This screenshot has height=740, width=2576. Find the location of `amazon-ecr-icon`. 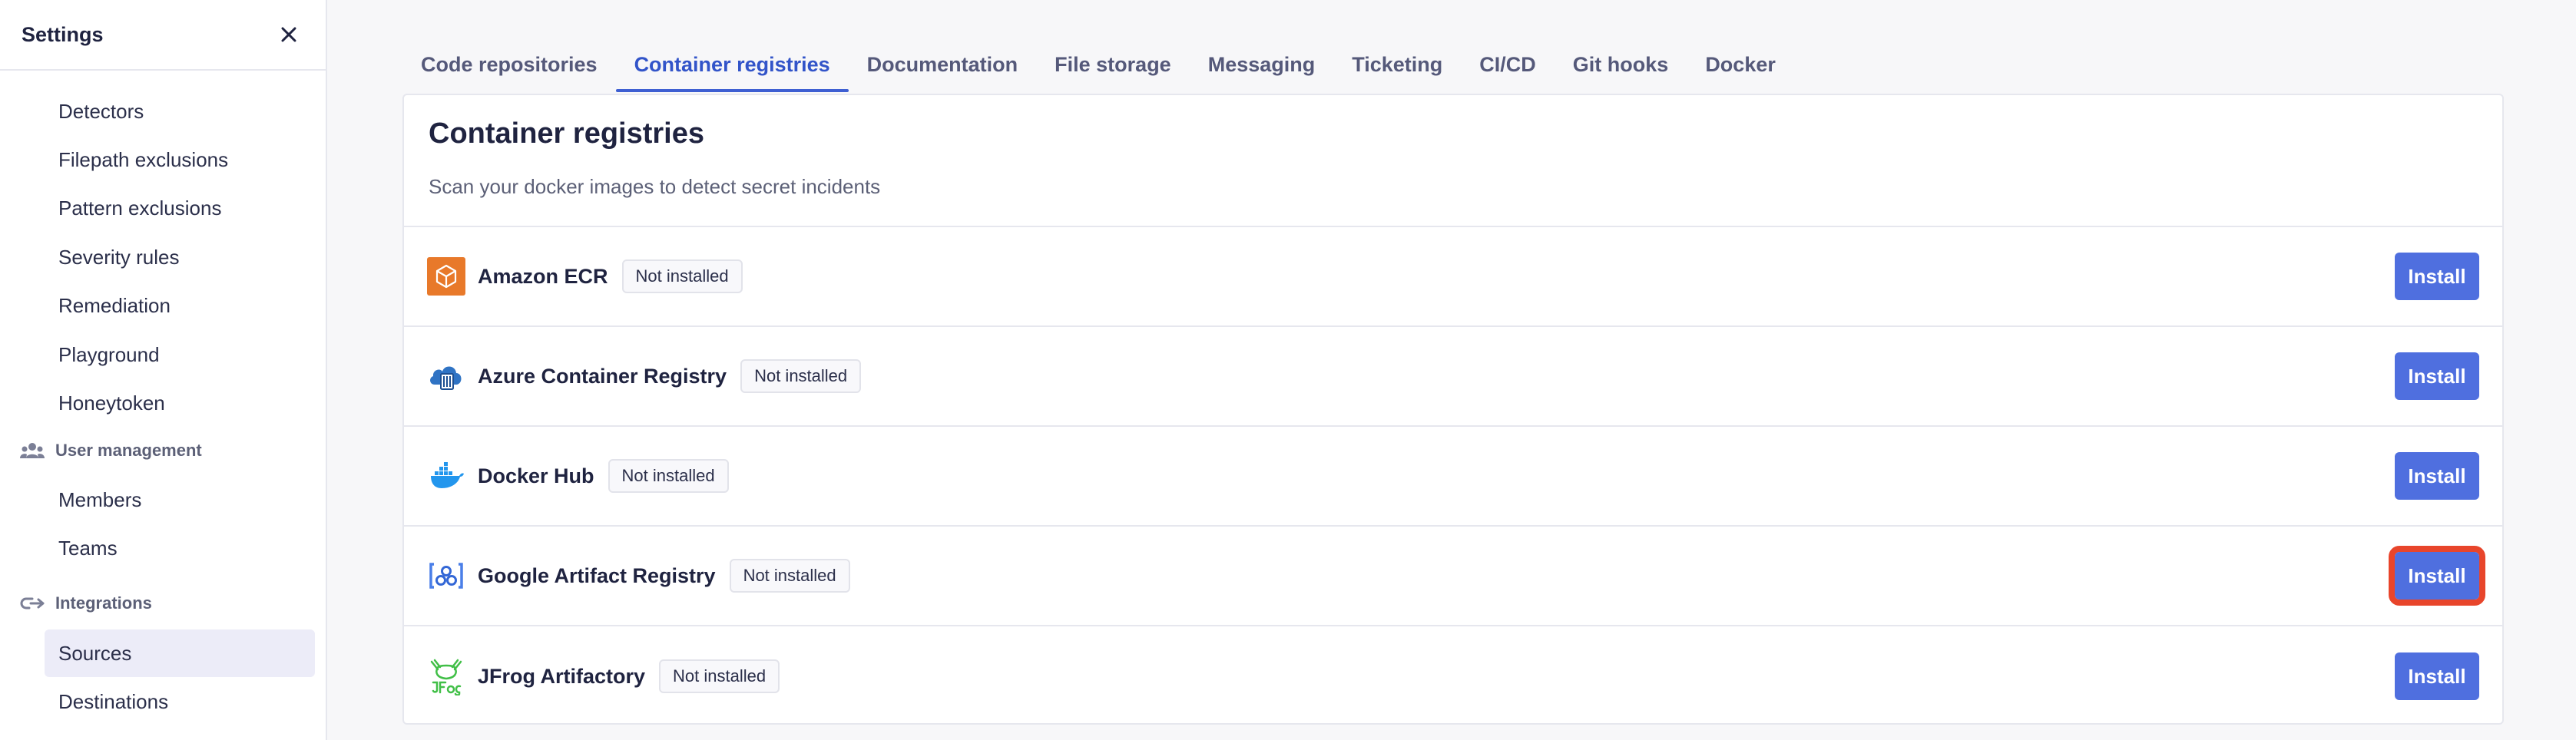

amazon-ecr-icon is located at coordinates (446, 277).